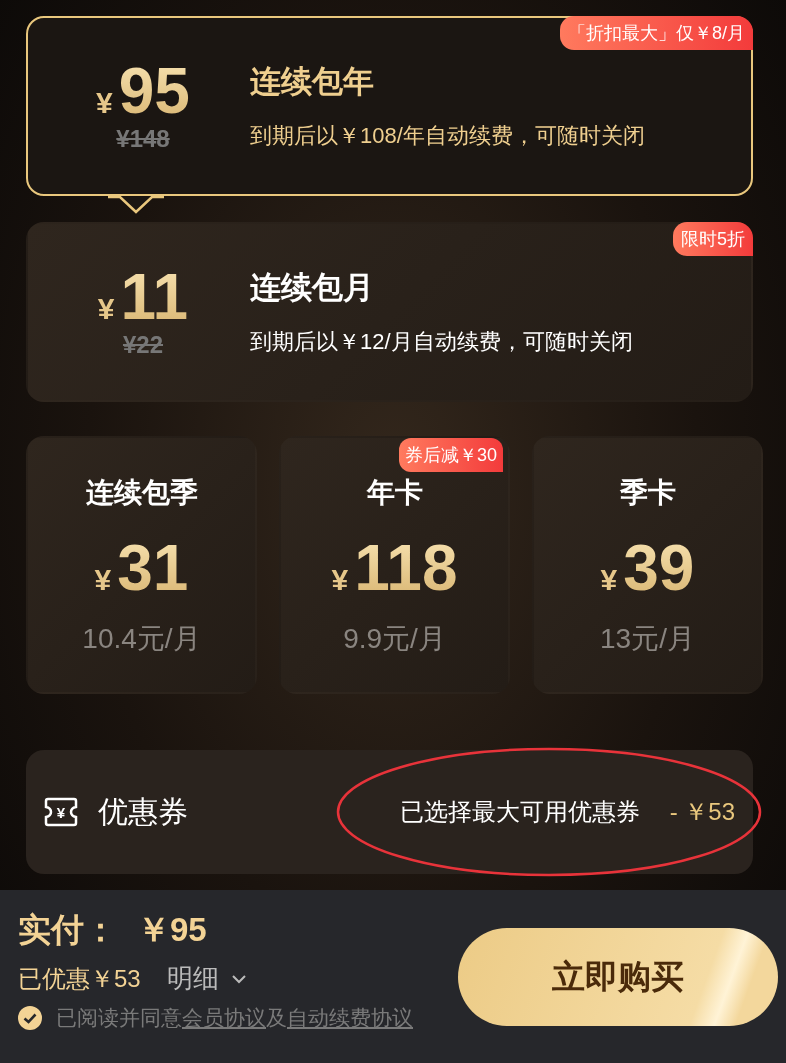  I want to click on monthly-price: 9.9元/月, so click(394, 639).